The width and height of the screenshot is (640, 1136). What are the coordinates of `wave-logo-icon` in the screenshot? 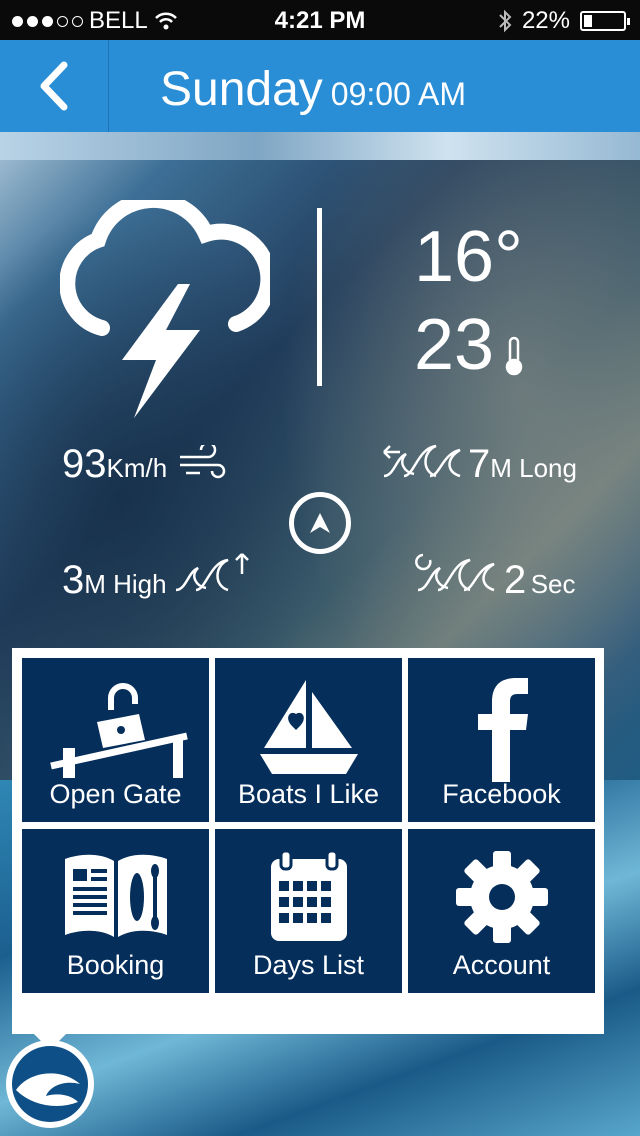 It's located at (50, 1084).